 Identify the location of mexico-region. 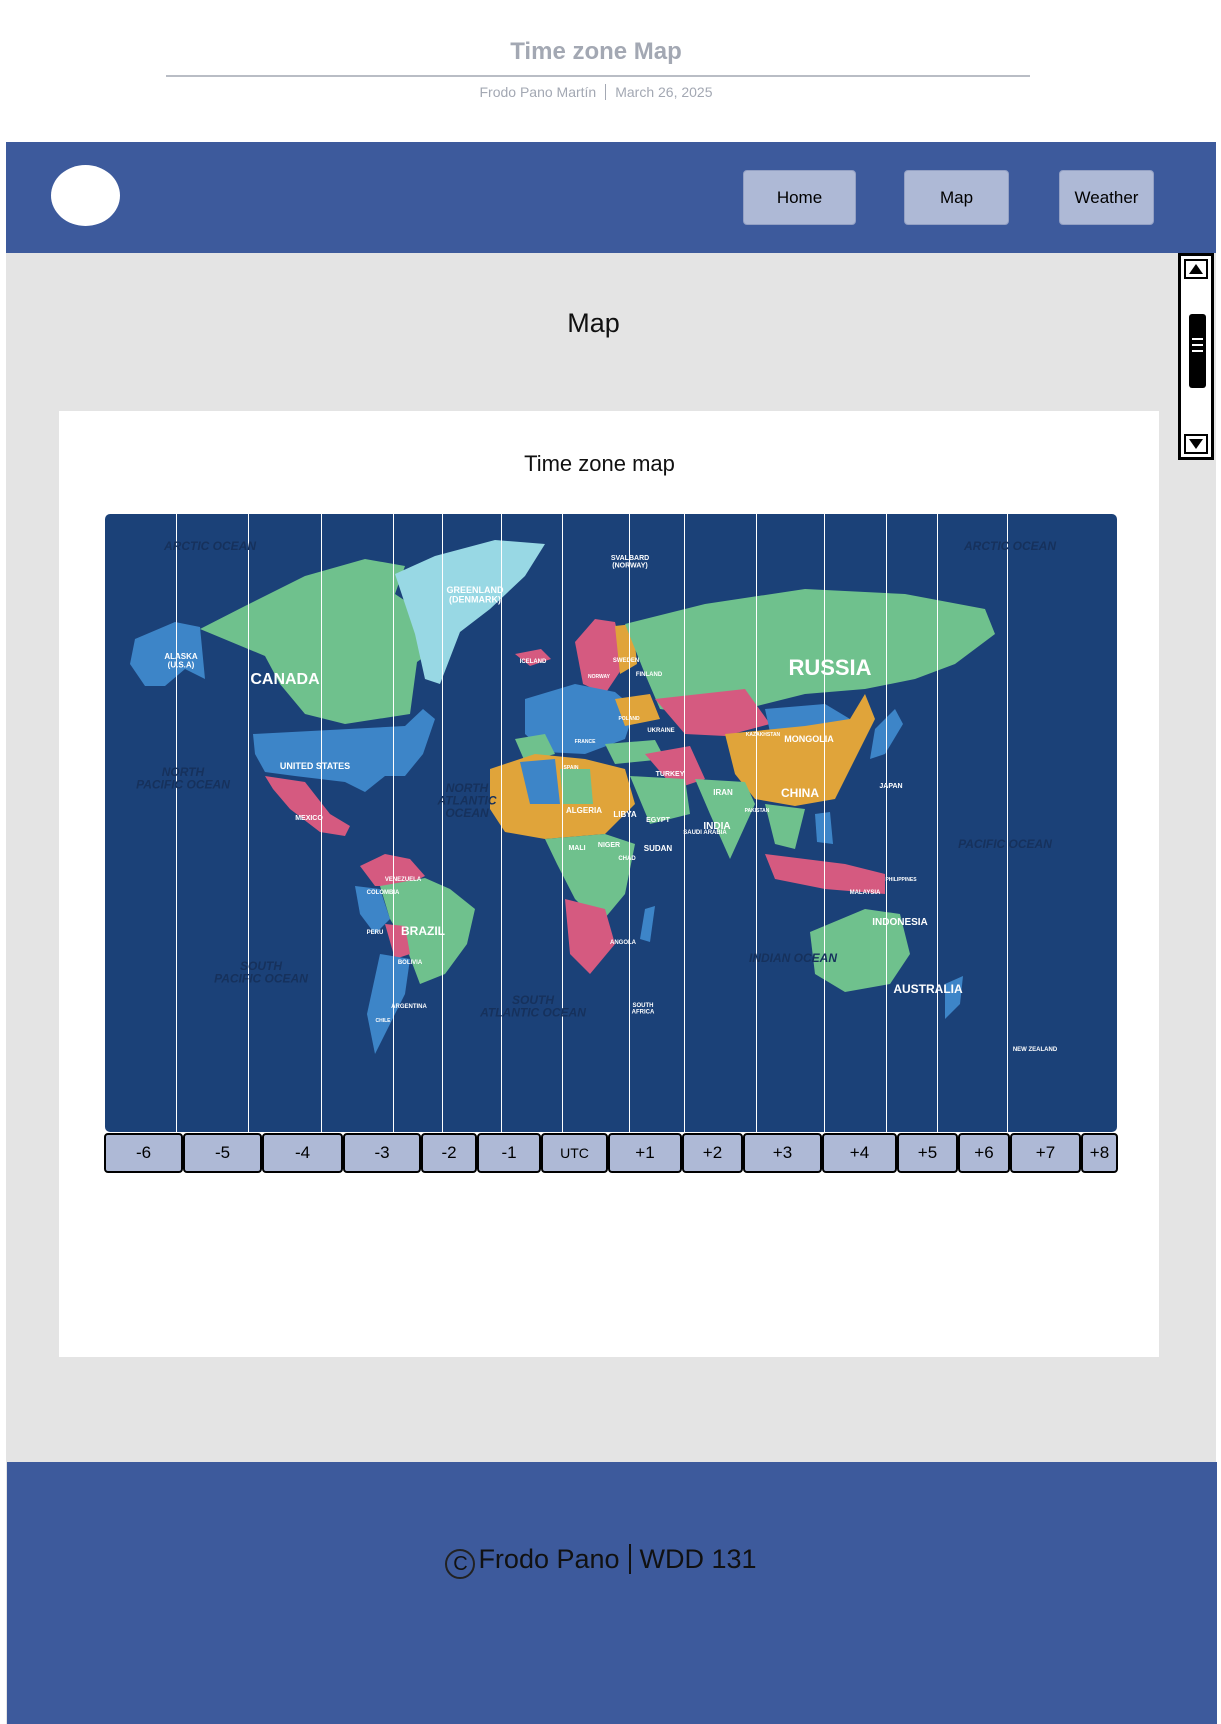
(307, 806).